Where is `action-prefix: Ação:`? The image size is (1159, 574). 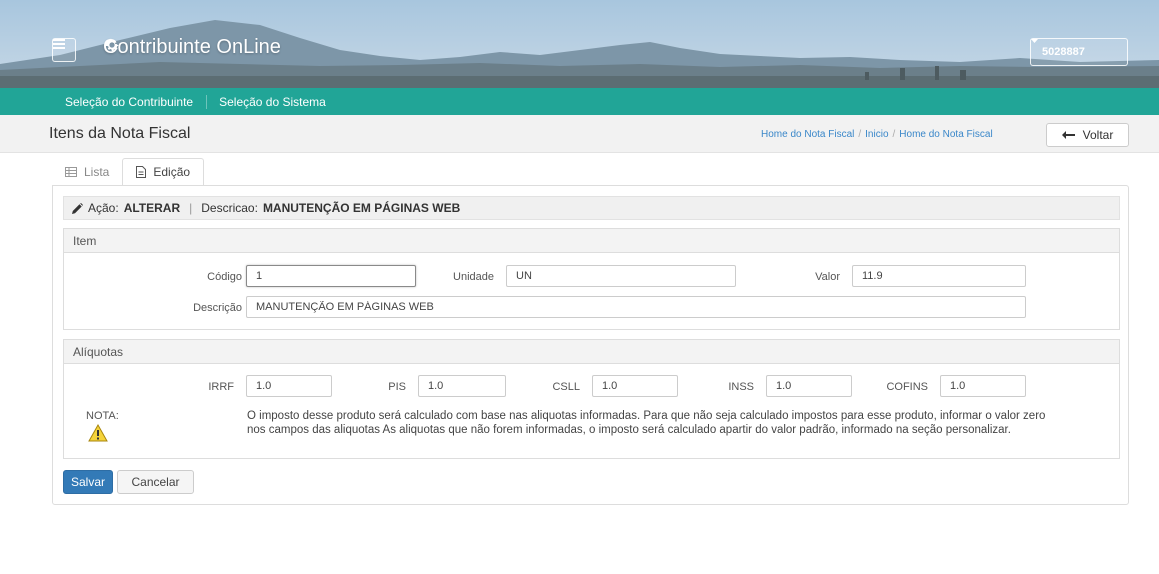 action-prefix: Ação: is located at coordinates (103, 208).